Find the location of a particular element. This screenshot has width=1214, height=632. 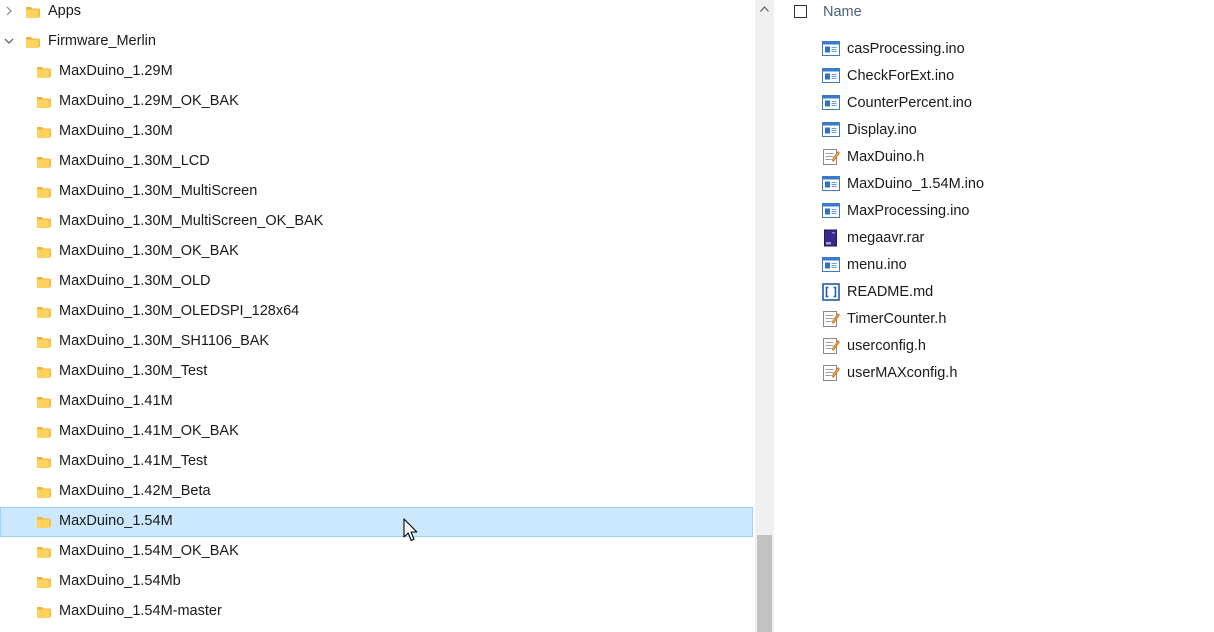

tree-item-label: MaxDuino_1.30M_OLEDSPI_128x64 is located at coordinates (179, 311).